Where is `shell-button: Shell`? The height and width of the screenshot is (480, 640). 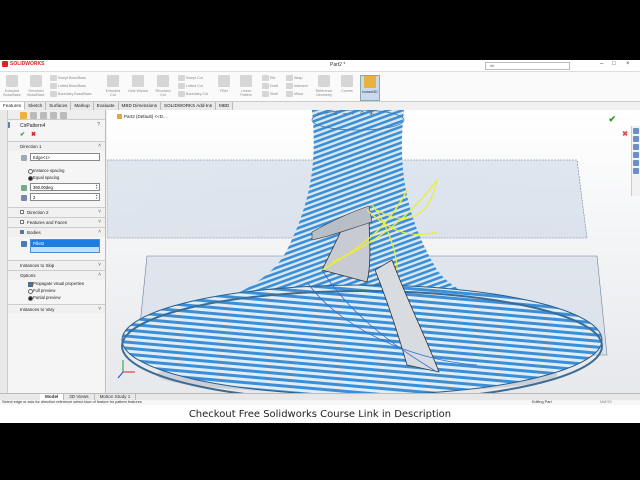
shell-button: Shell is located at coordinates (270, 94).